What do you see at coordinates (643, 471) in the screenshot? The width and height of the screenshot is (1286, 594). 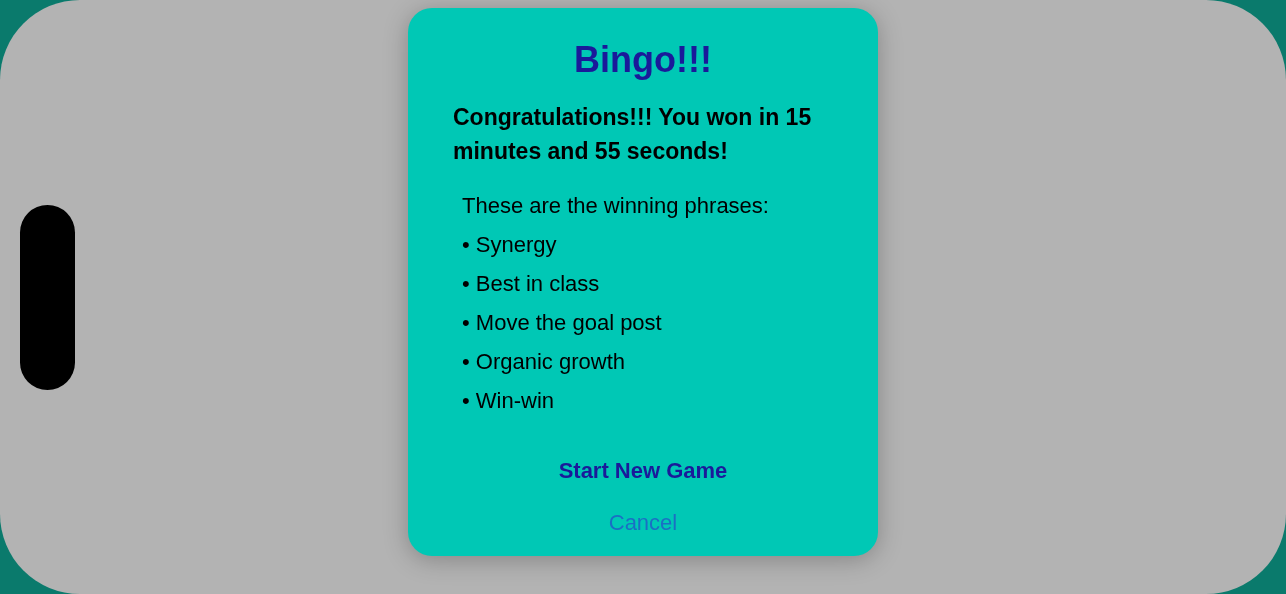 I see `start-button: Start New Game` at bounding box center [643, 471].